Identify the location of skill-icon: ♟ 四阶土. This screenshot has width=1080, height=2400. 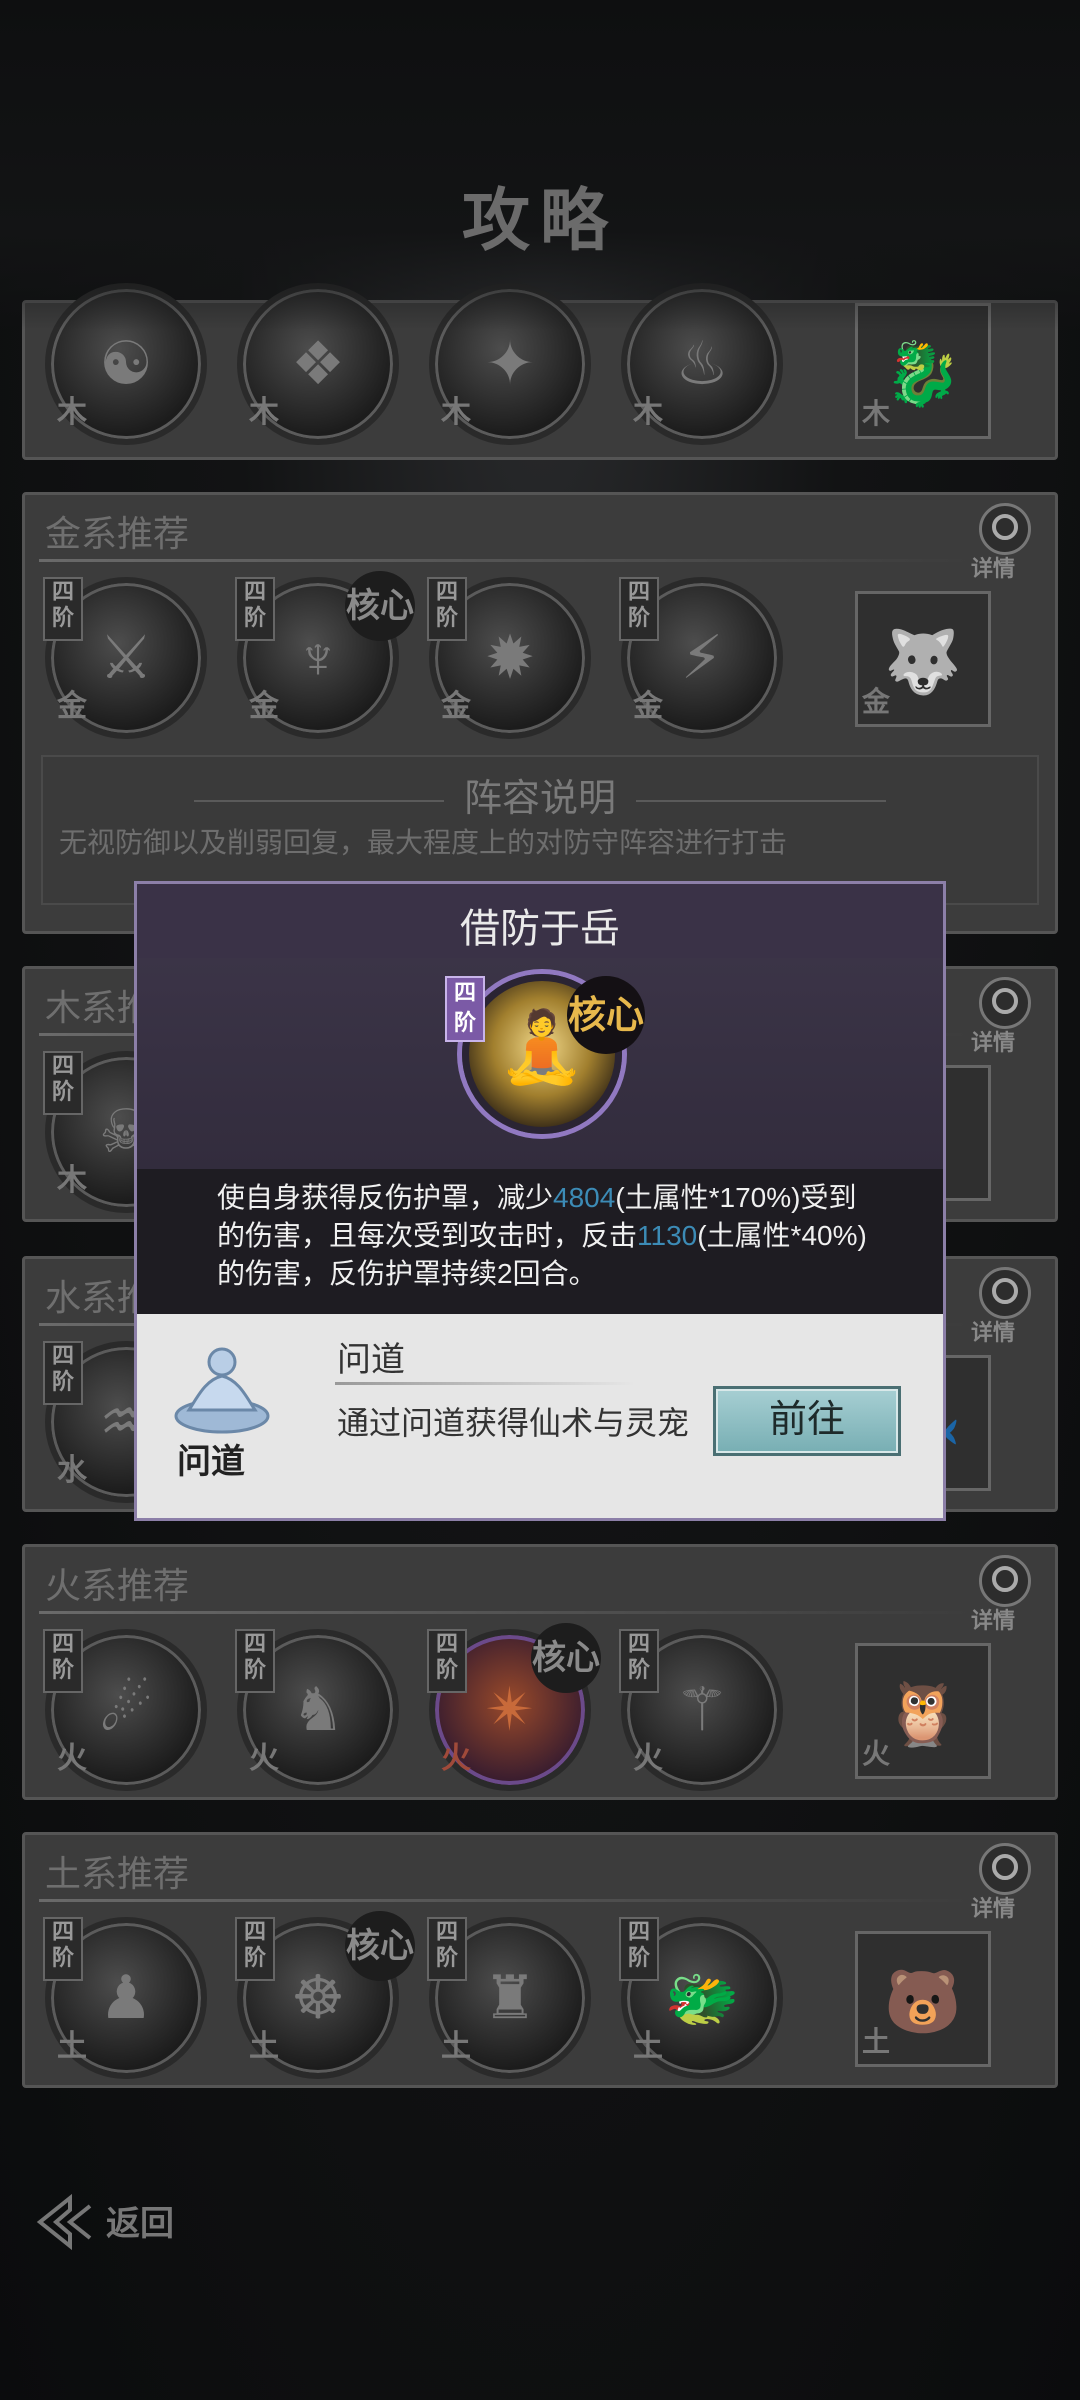
(125, 1998).